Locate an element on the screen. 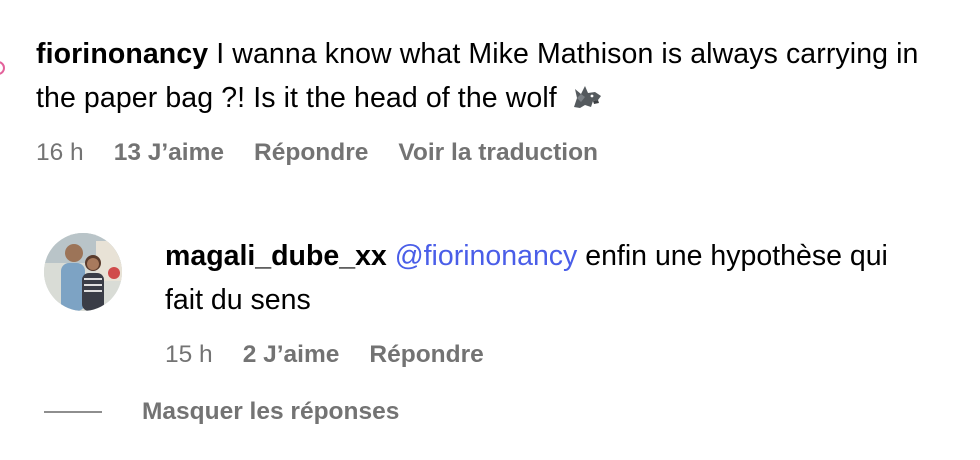 The image size is (980, 460). reply-to-reply-button: Répondre is located at coordinates (426, 355).